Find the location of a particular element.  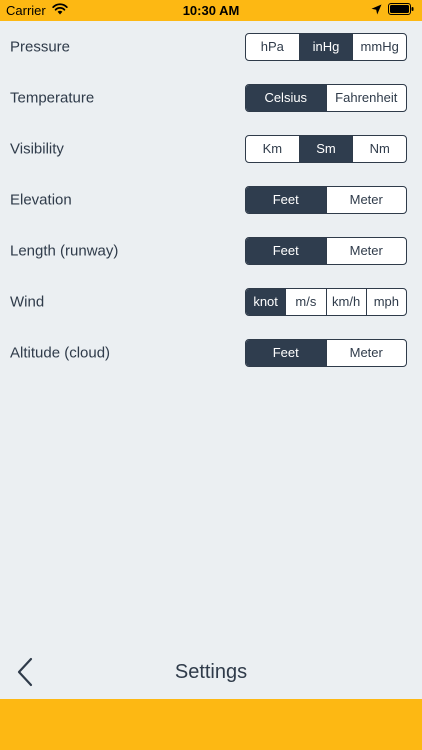

status-time: 10:30 AM is located at coordinates (211, 10).